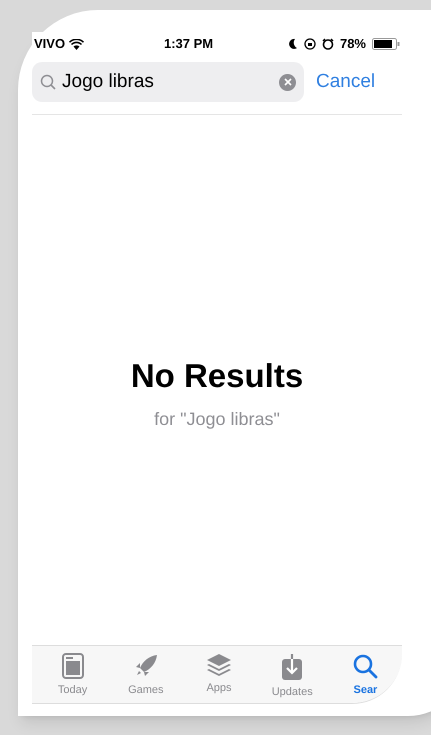 The height and width of the screenshot is (735, 431). I want to click on empty-state-subtitle: for "Jogo libras", so click(217, 420).